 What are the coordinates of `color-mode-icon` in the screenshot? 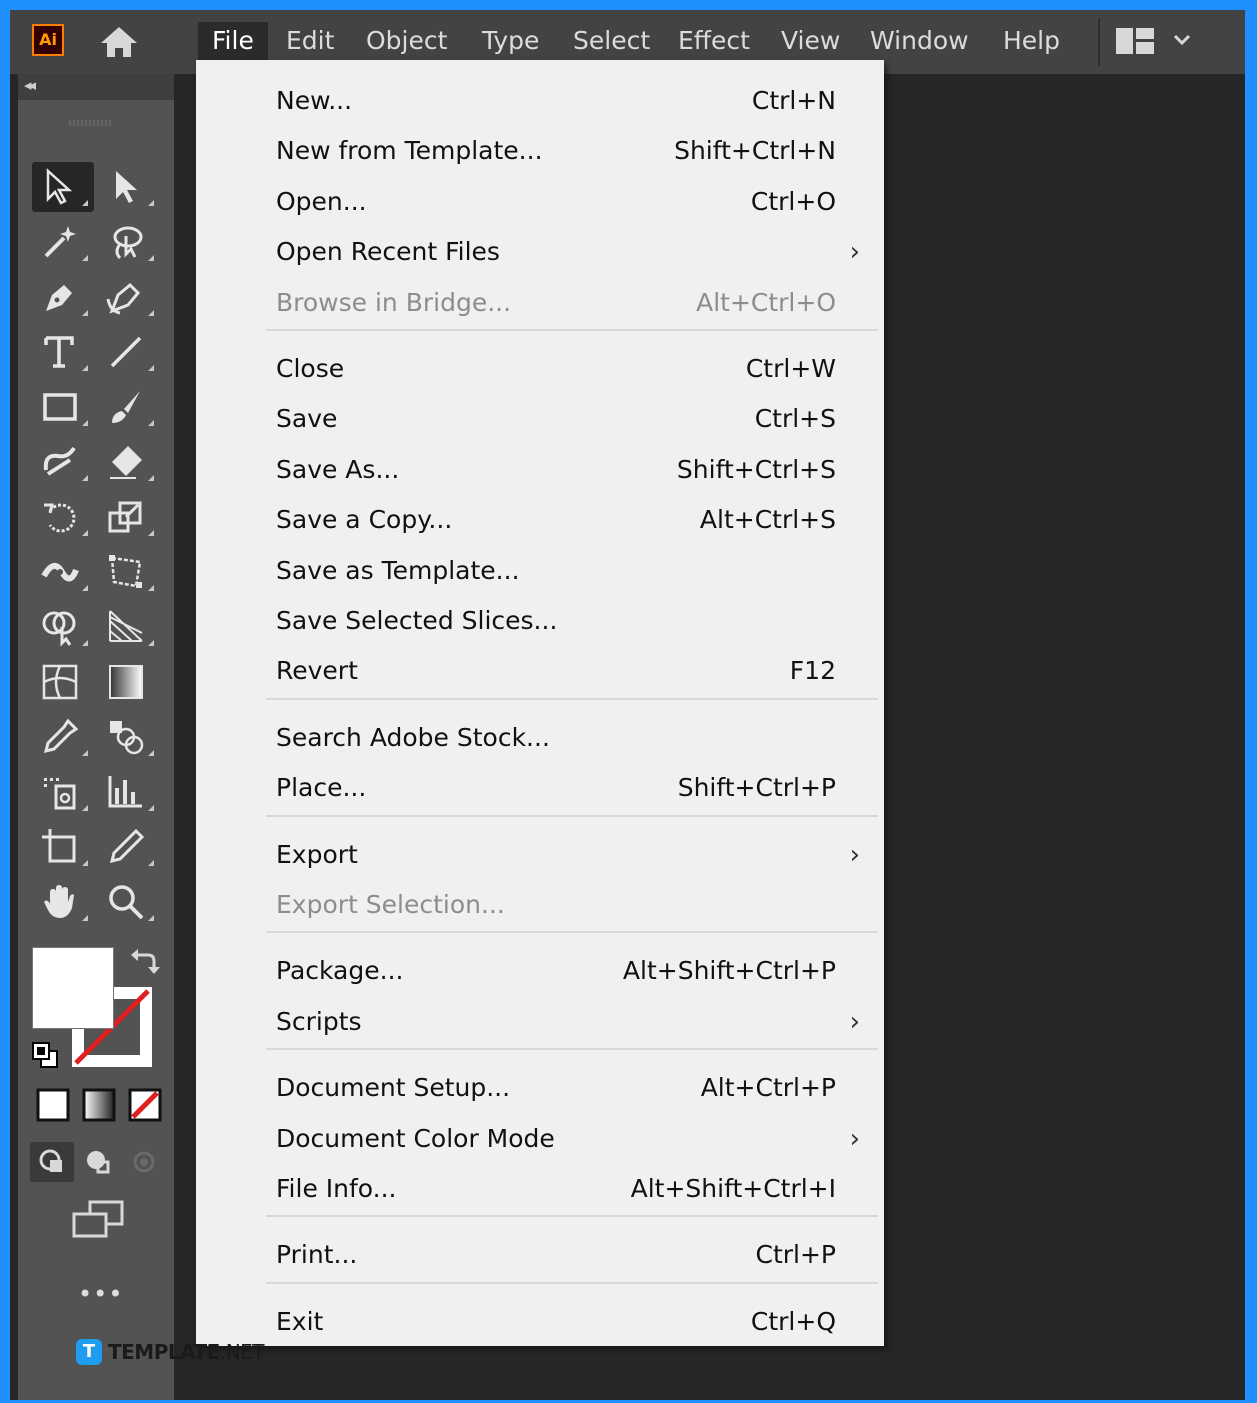 It's located at (53, 1105).